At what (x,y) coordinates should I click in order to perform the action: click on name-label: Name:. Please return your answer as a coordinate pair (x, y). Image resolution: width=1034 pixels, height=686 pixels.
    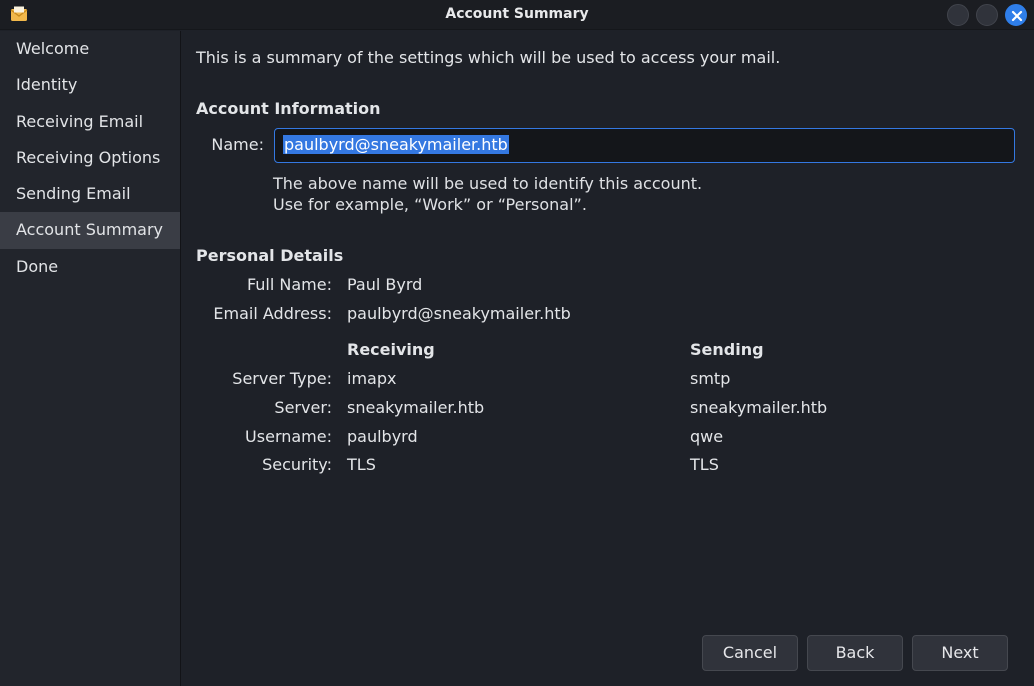
    Looking at the image, I should click on (237, 144).